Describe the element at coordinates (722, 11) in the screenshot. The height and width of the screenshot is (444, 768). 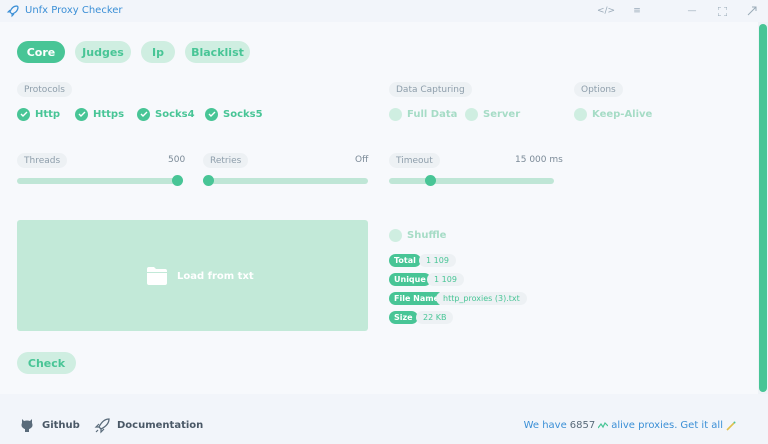
I see `maximize-icon` at that location.